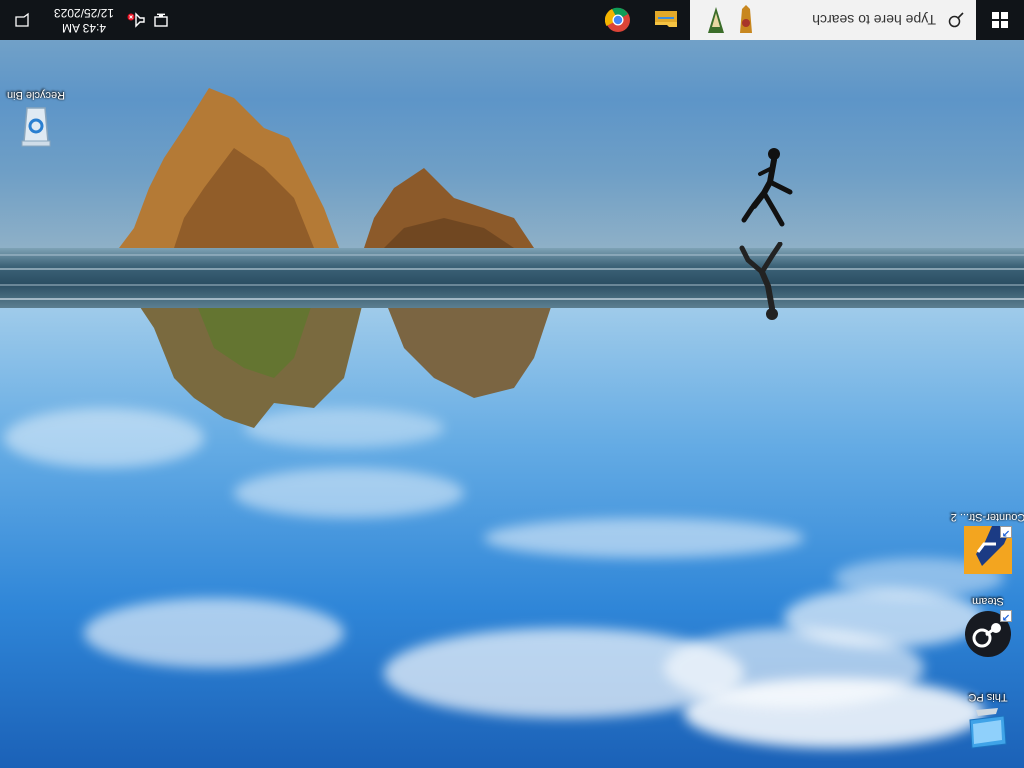 This screenshot has width=1024, height=768. What do you see at coordinates (344, 363) in the screenshot?
I see `rock-reflection` at bounding box center [344, 363].